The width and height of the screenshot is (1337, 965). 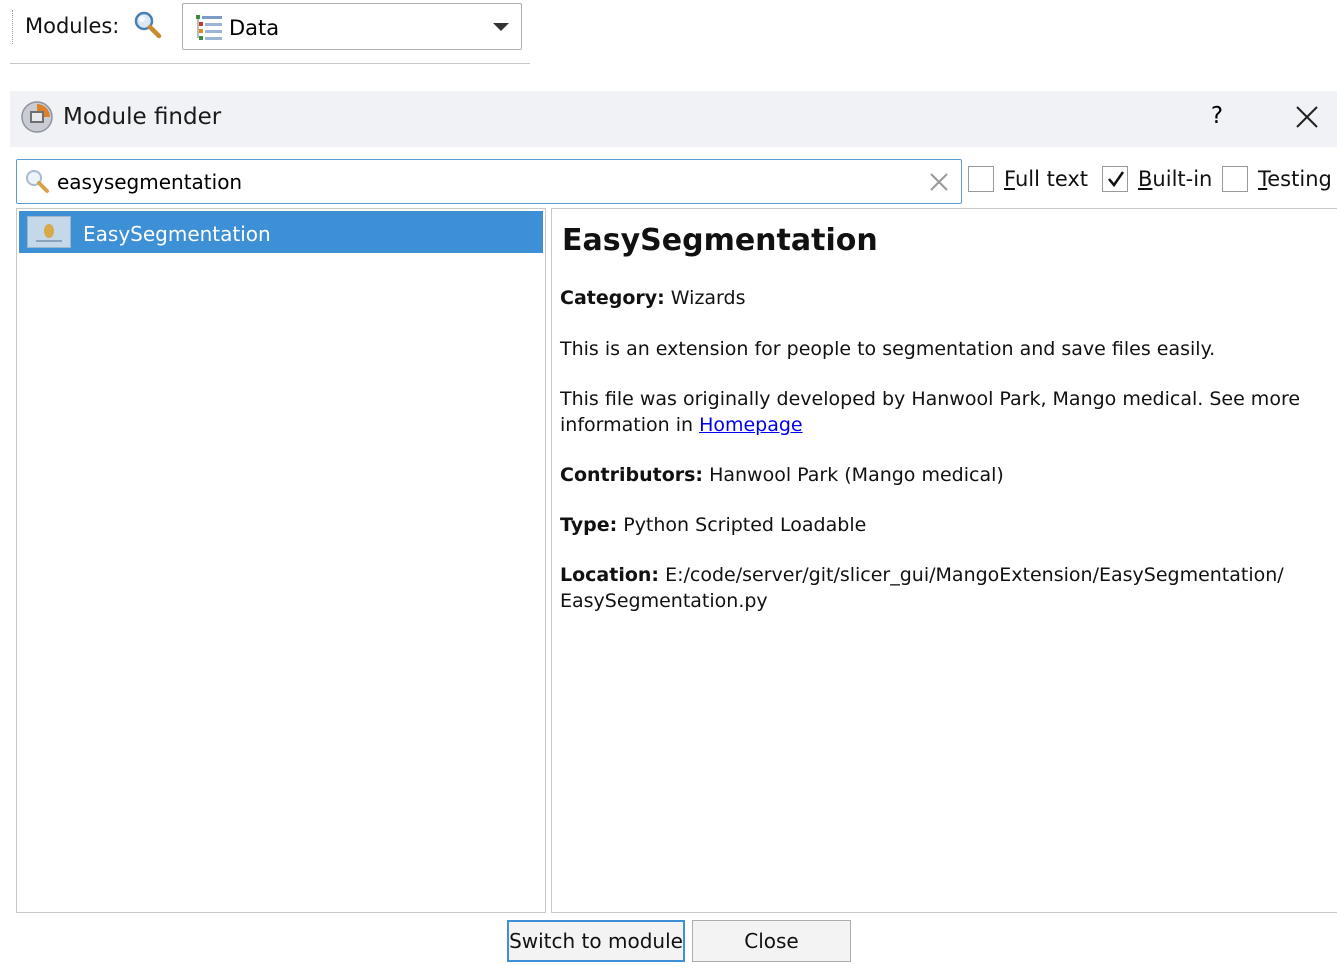 What do you see at coordinates (589, 525) in the screenshot?
I see `type-label: Type:` at bounding box center [589, 525].